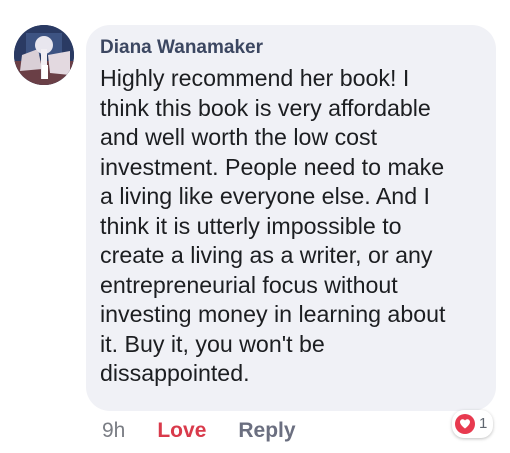 This screenshot has height=453, width=510. I want to click on reaction-count: 1, so click(483, 423).